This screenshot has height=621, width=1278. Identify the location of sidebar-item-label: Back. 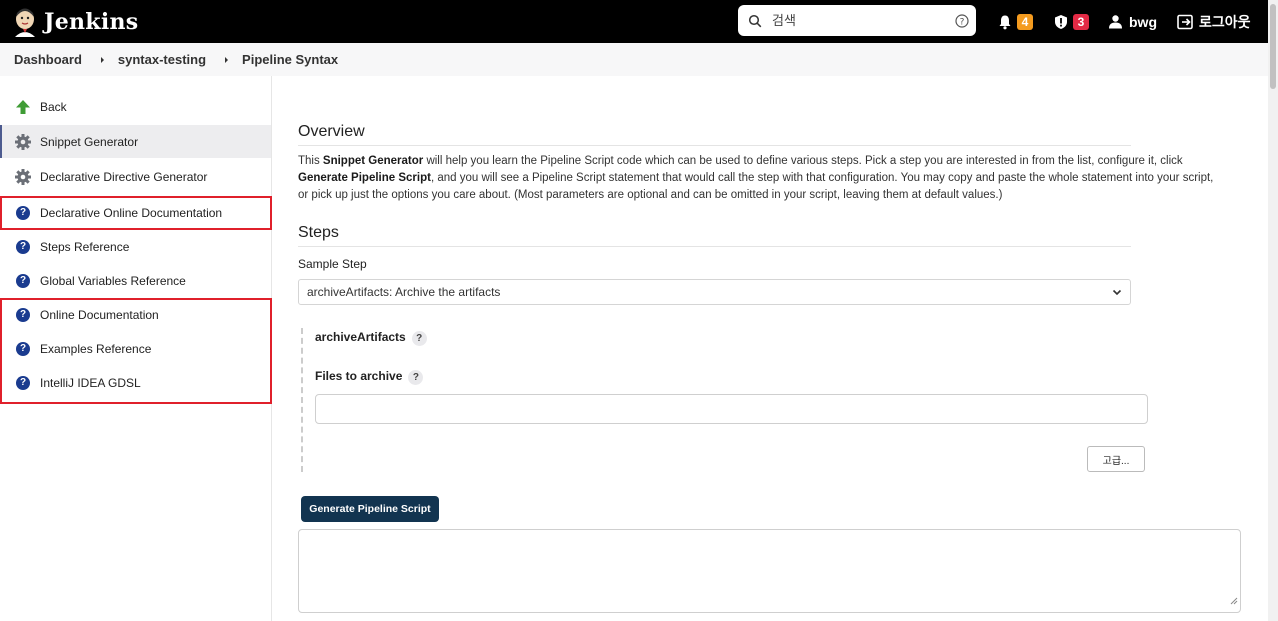
(53, 106).